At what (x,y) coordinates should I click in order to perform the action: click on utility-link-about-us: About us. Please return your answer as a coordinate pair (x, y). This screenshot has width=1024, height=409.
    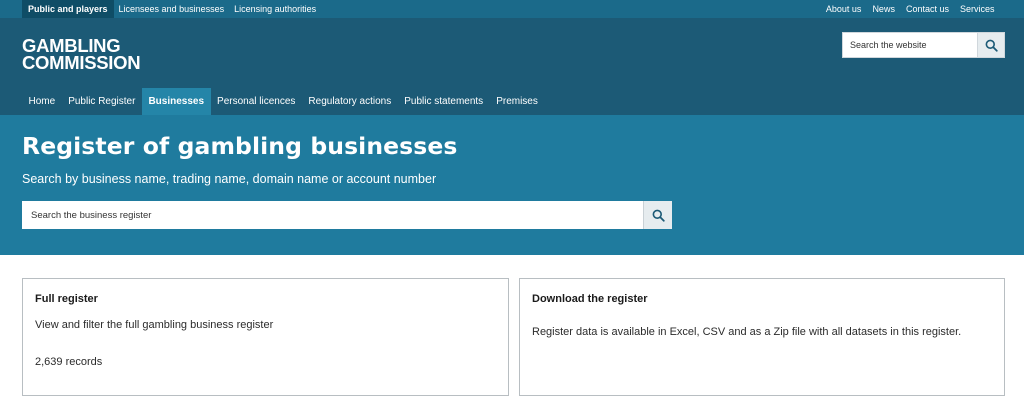
    Looking at the image, I should click on (843, 9).